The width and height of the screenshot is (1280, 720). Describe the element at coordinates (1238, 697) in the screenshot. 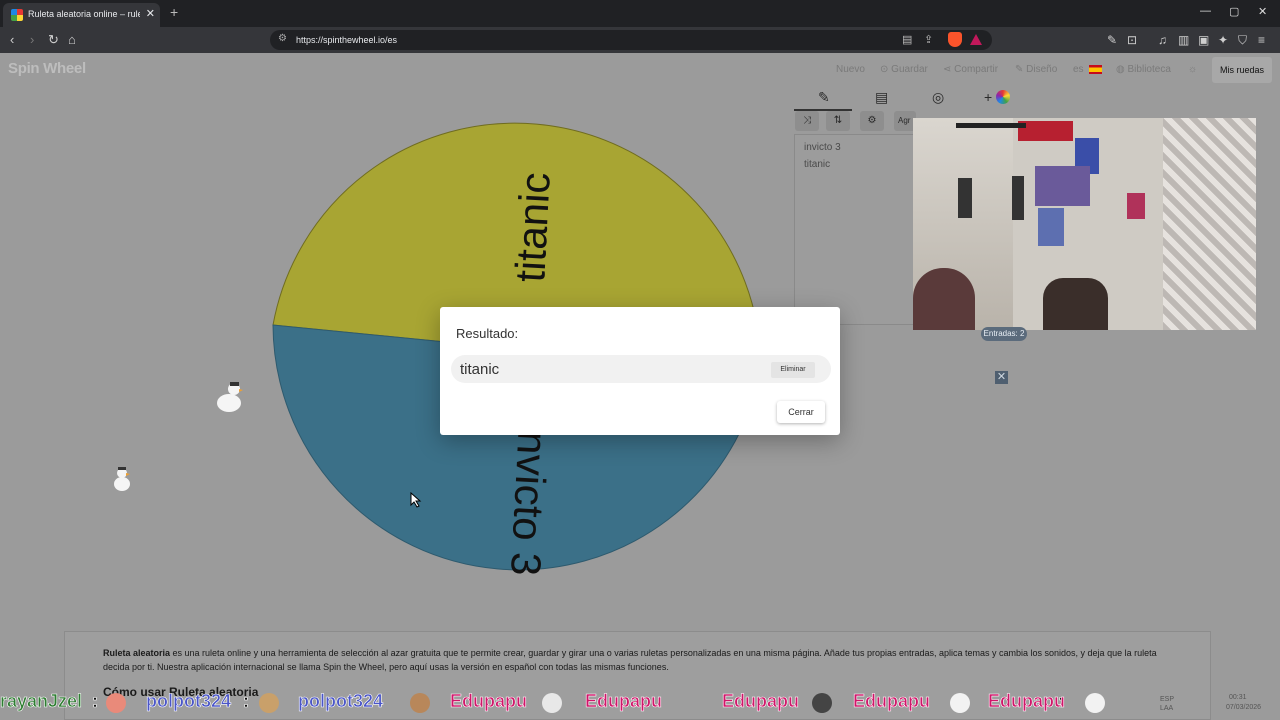

I see `clock-time: 00:31` at that location.